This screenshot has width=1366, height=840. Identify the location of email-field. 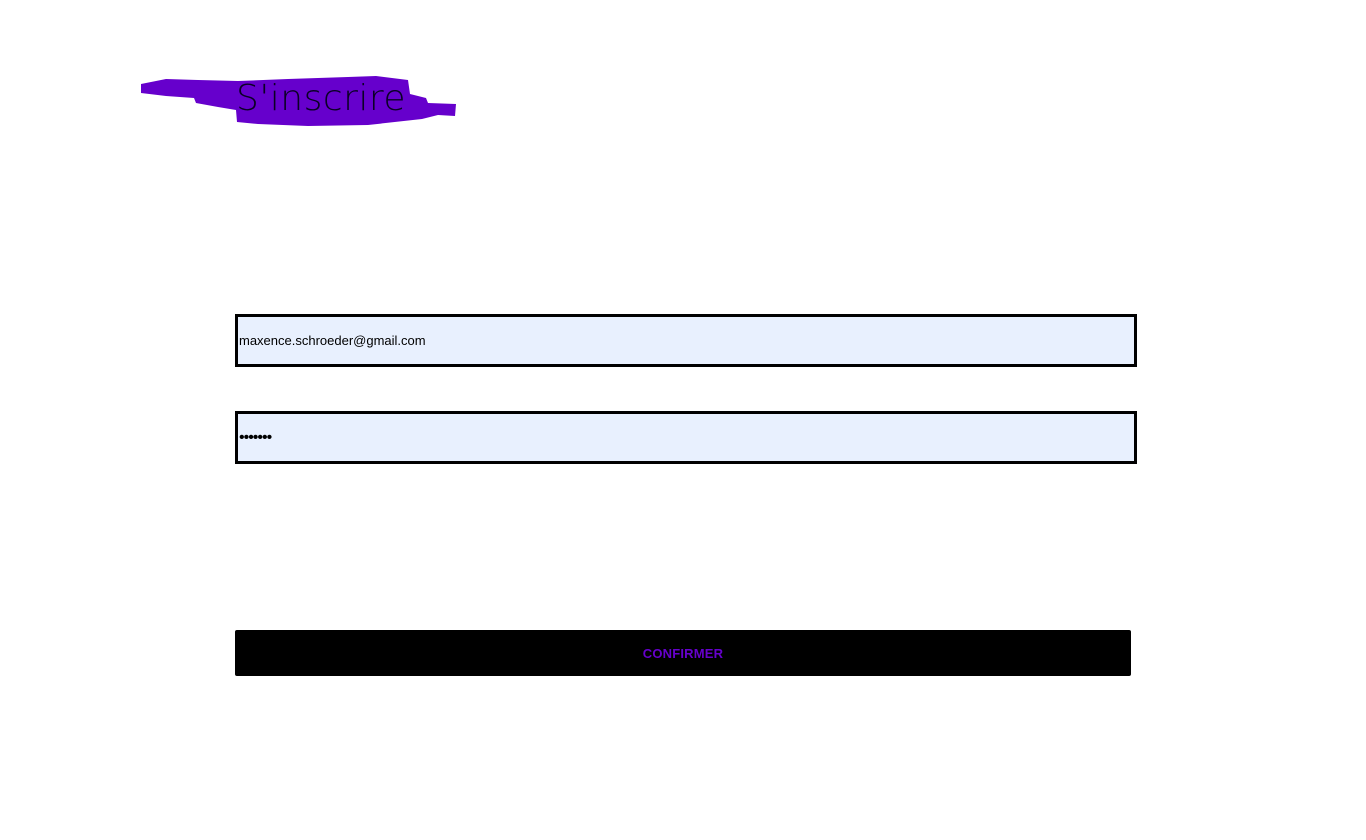
(686, 340).